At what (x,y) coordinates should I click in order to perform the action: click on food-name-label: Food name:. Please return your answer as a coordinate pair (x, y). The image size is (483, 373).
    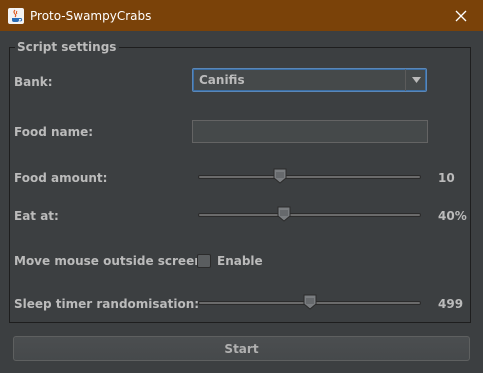
    Looking at the image, I should click on (54, 132).